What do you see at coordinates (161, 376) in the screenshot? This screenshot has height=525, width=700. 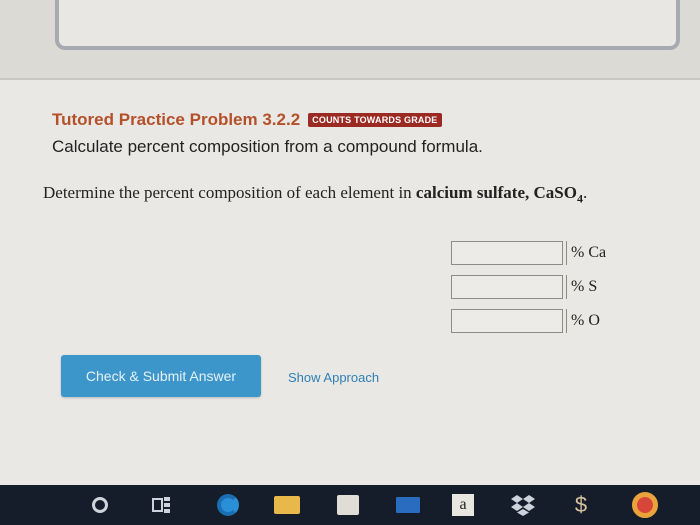 I see `check-submit-button: Check & Submit Answer` at bounding box center [161, 376].